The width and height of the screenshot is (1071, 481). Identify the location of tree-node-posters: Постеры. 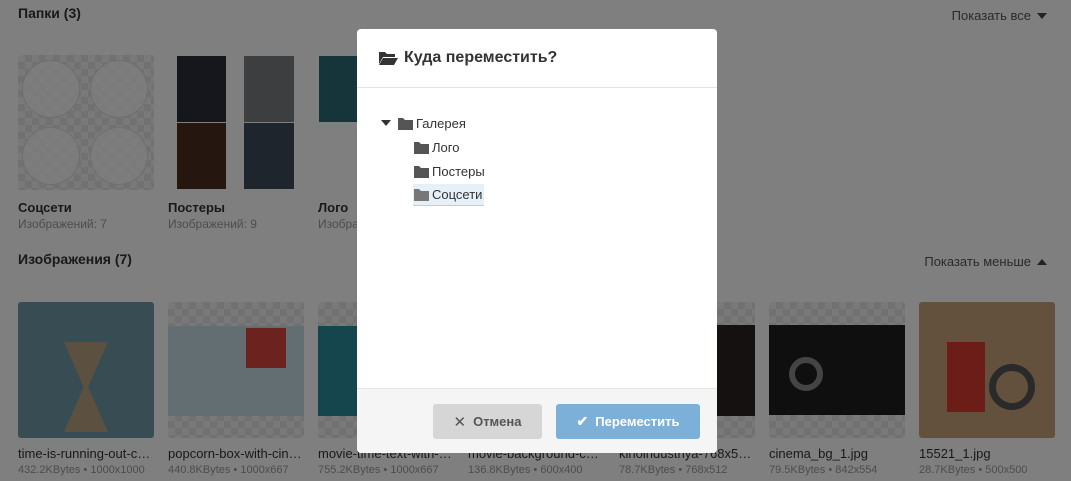
(449, 171).